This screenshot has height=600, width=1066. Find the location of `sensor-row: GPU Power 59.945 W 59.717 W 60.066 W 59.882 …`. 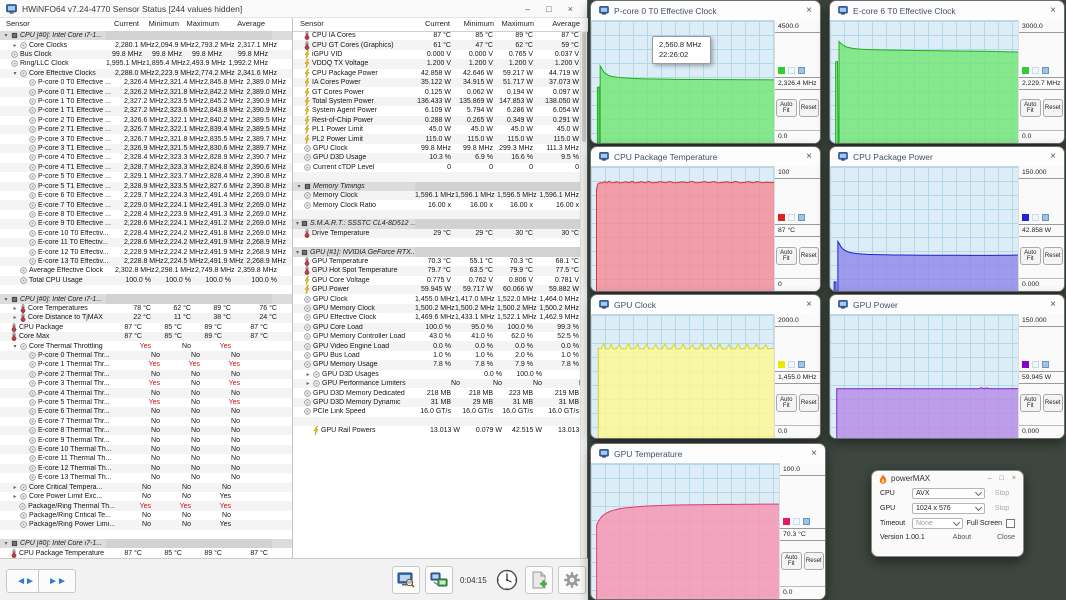

sensor-row: GPU Power 59.945 W 59.717 W 60.066 W 59.882 … is located at coordinates (437, 289).